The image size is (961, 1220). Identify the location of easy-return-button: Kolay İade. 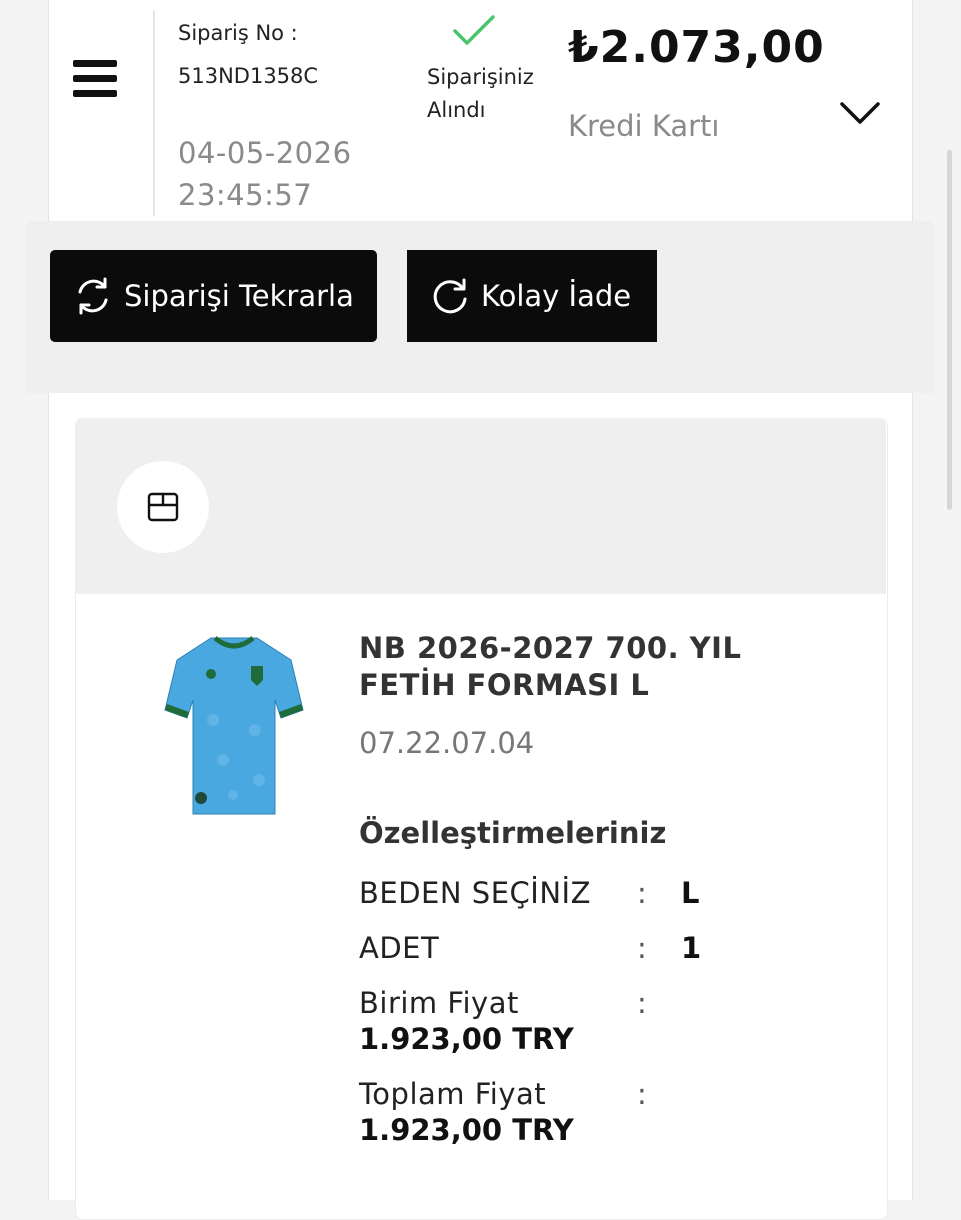
(532, 296).